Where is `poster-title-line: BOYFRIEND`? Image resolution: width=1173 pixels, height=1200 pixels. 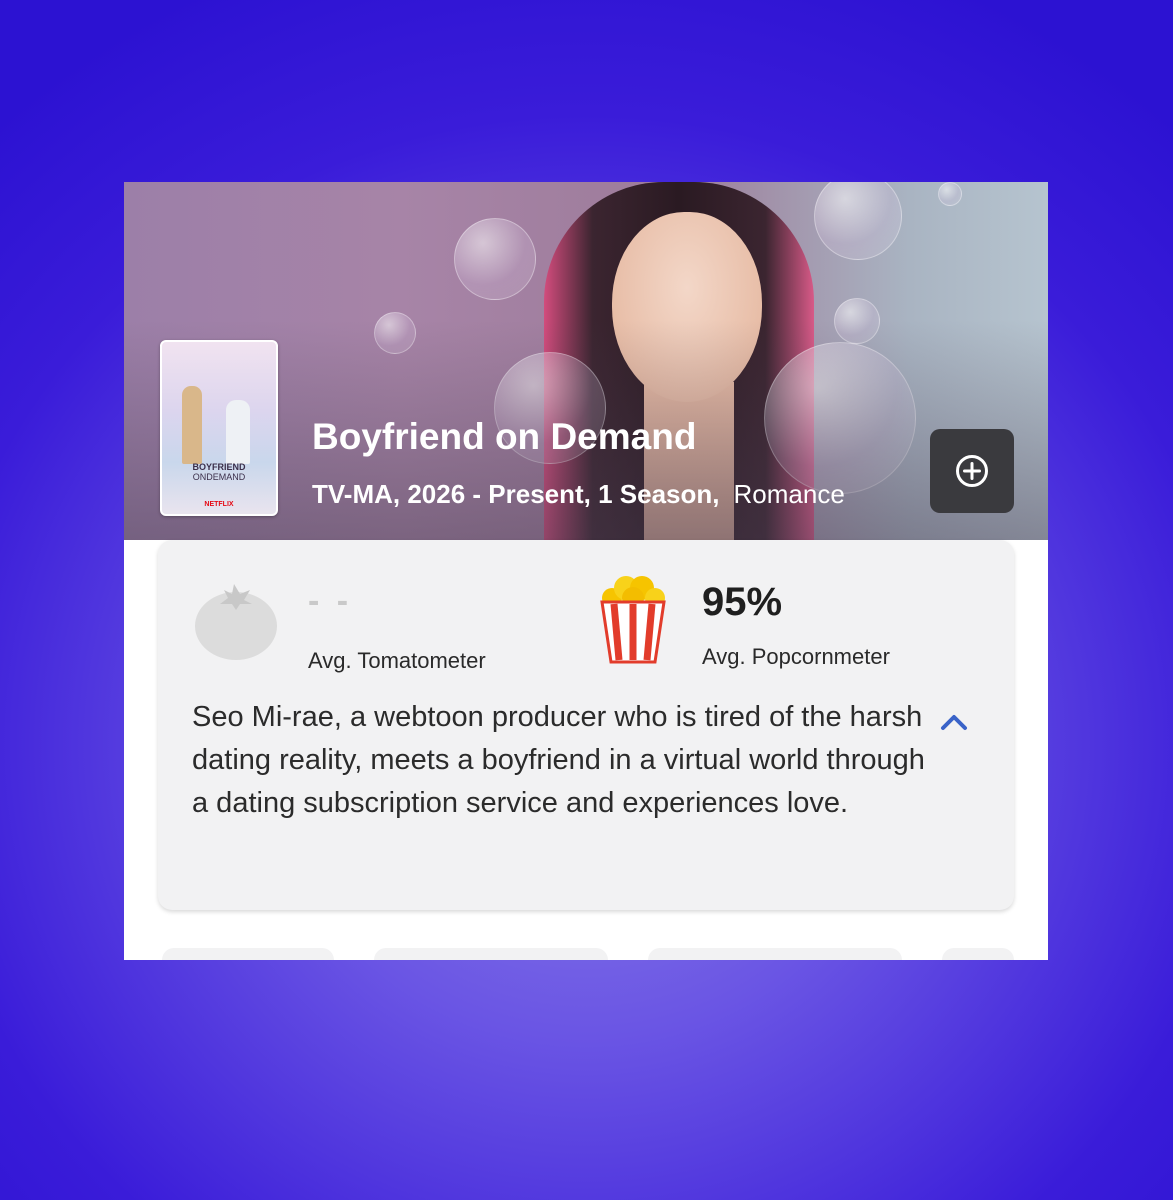
poster-title-line: BOYFRIEND is located at coordinates (219, 467).